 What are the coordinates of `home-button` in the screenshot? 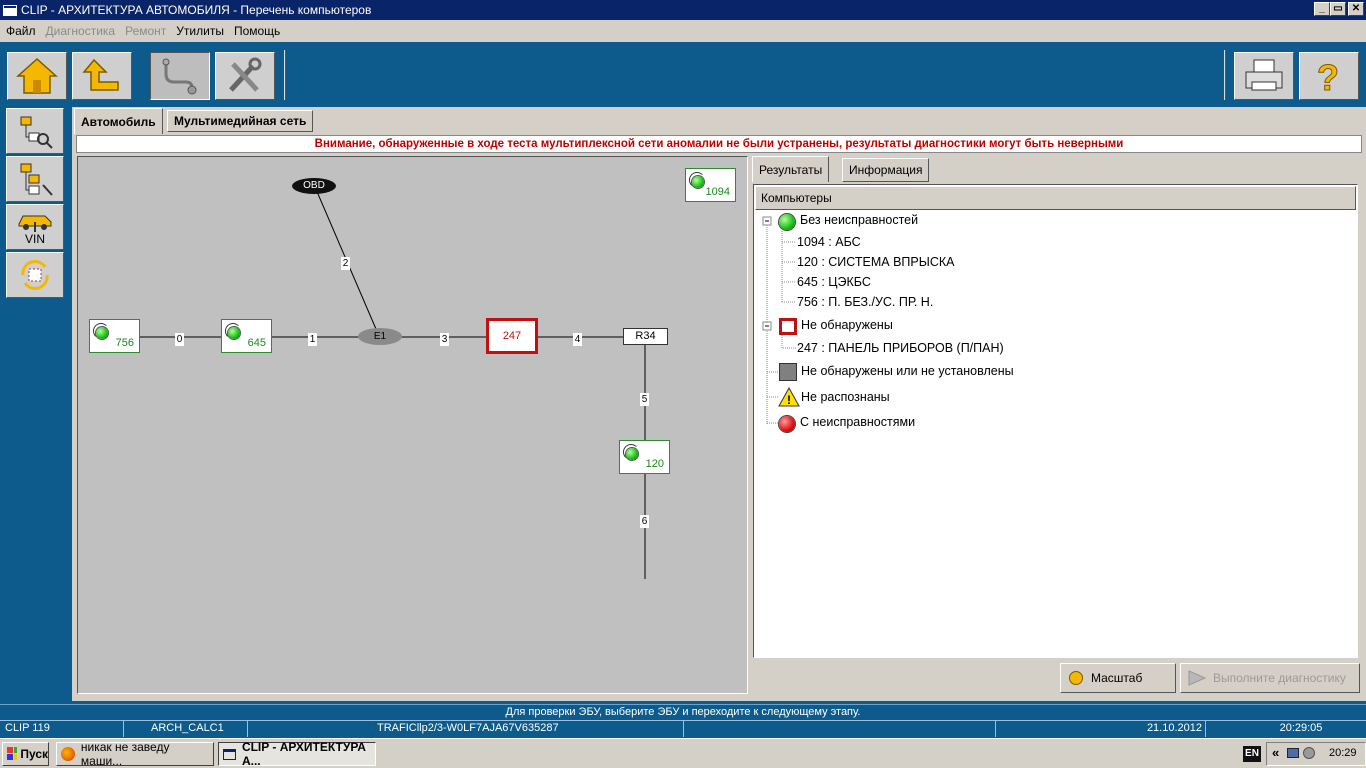 It's located at (37, 76).